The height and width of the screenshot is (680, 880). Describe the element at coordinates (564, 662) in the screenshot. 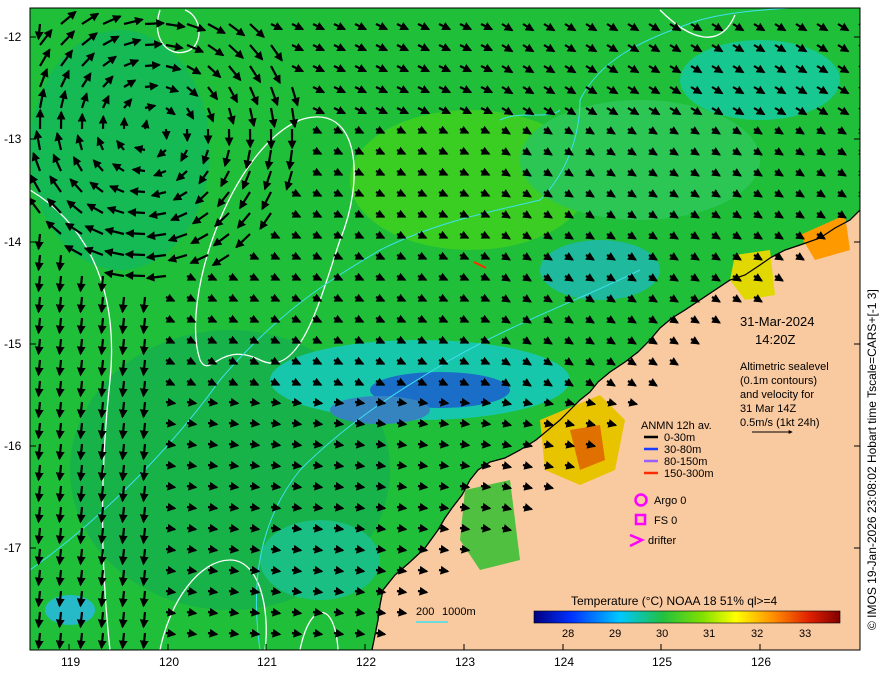

I see `lon-label: 124` at that location.